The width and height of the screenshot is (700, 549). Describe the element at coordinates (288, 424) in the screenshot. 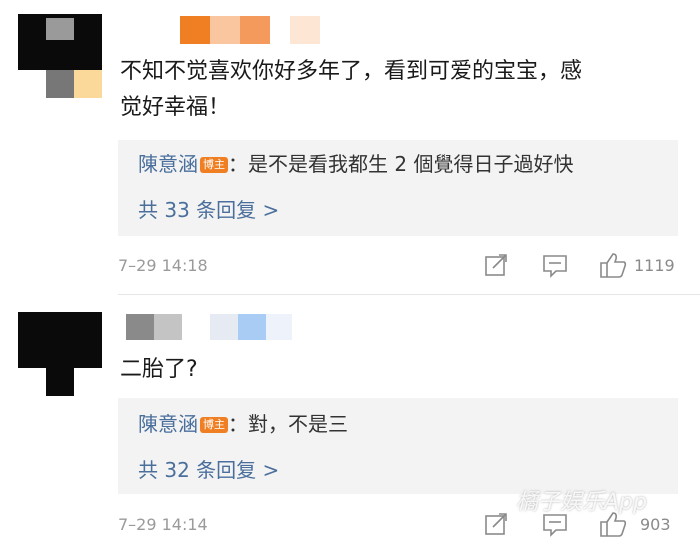

I see `reply-text: ：對，不是三` at that location.